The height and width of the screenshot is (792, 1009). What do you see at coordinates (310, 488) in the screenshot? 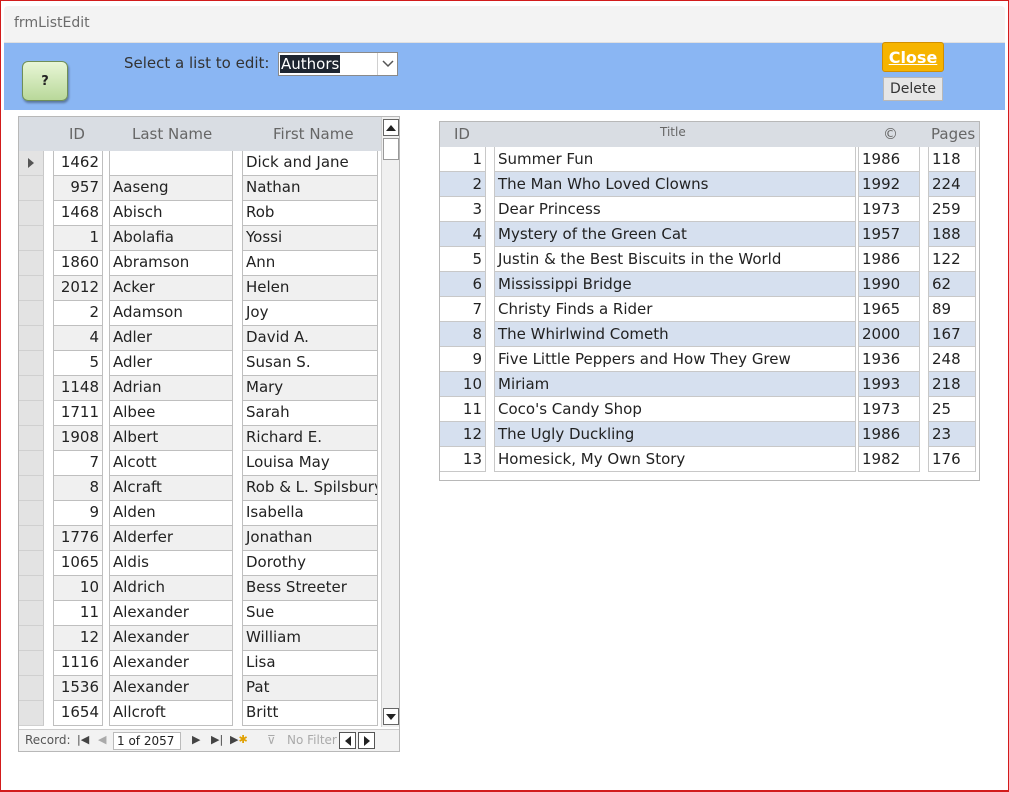
I see `author-first-name-cell: Rob & L. Spilsbury` at bounding box center [310, 488].